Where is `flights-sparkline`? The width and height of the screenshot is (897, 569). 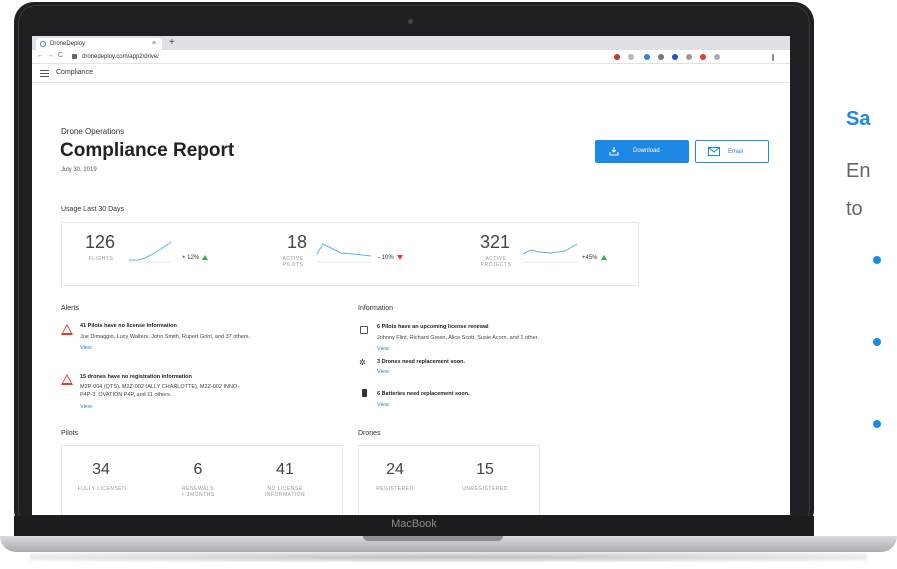 flights-sparkline is located at coordinates (150, 252).